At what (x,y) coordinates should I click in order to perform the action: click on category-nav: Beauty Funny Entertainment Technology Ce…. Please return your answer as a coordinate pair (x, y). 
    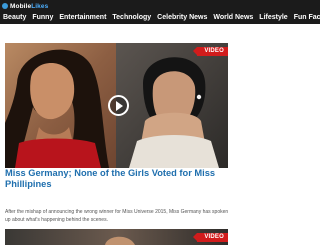
    Looking at the image, I should click on (160, 17).